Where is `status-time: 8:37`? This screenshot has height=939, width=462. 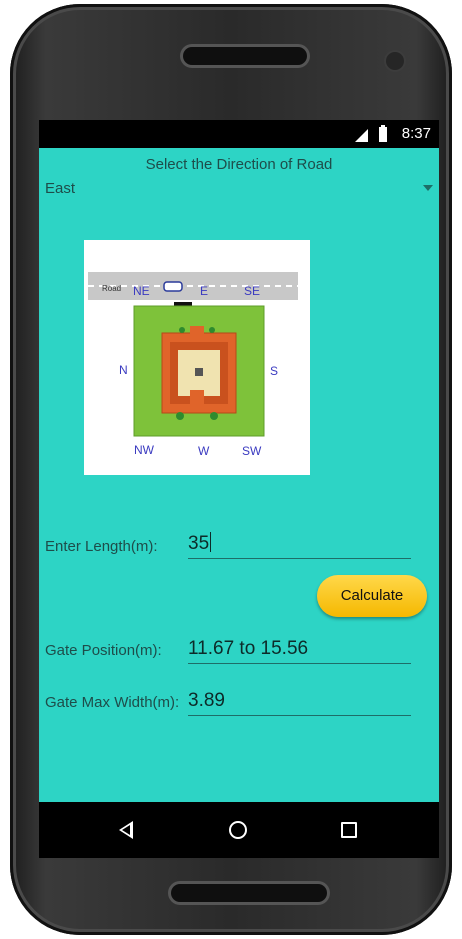
status-time: 8:37 is located at coordinates (416, 133).